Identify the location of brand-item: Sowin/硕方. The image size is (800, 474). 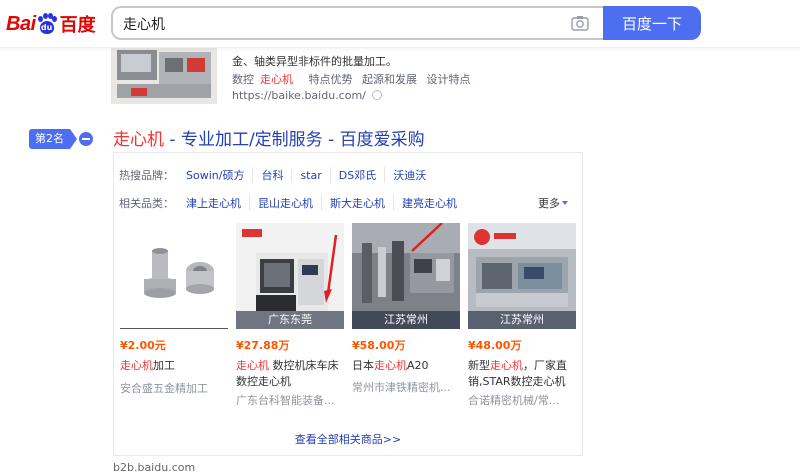
(218, 175).